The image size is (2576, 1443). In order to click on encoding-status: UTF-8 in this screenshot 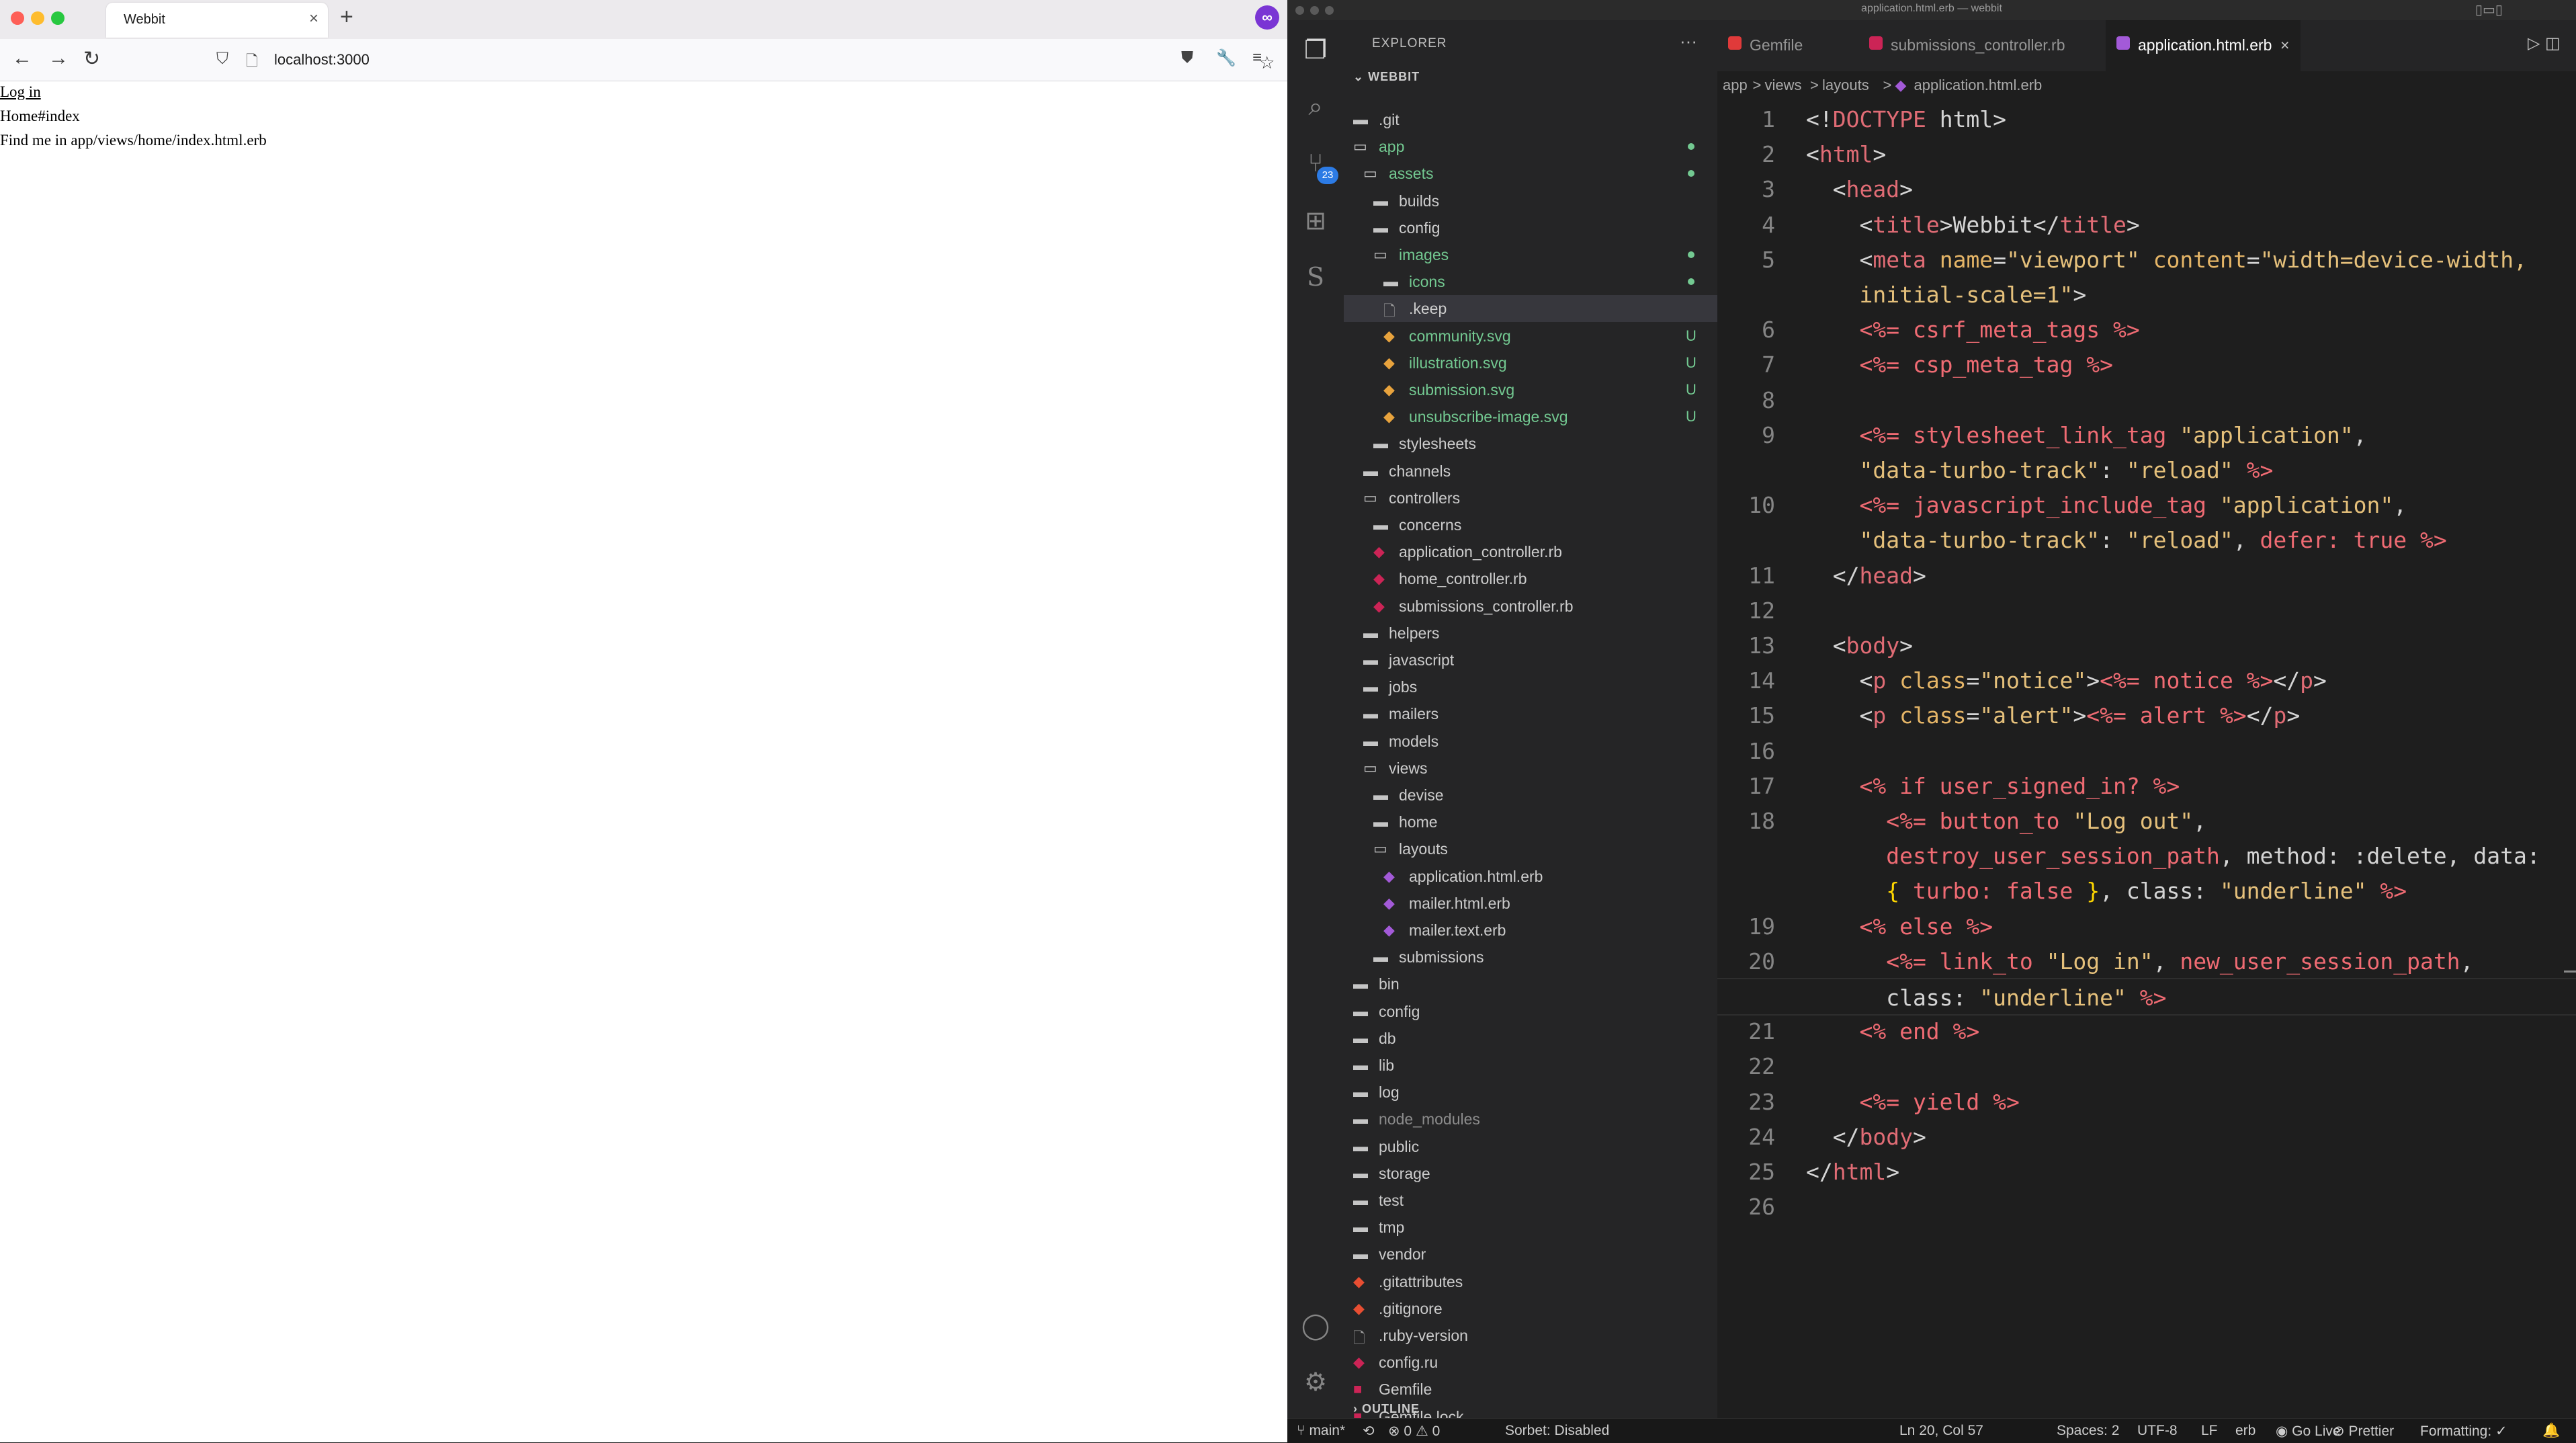, I will do `click(2157, 1431)`.